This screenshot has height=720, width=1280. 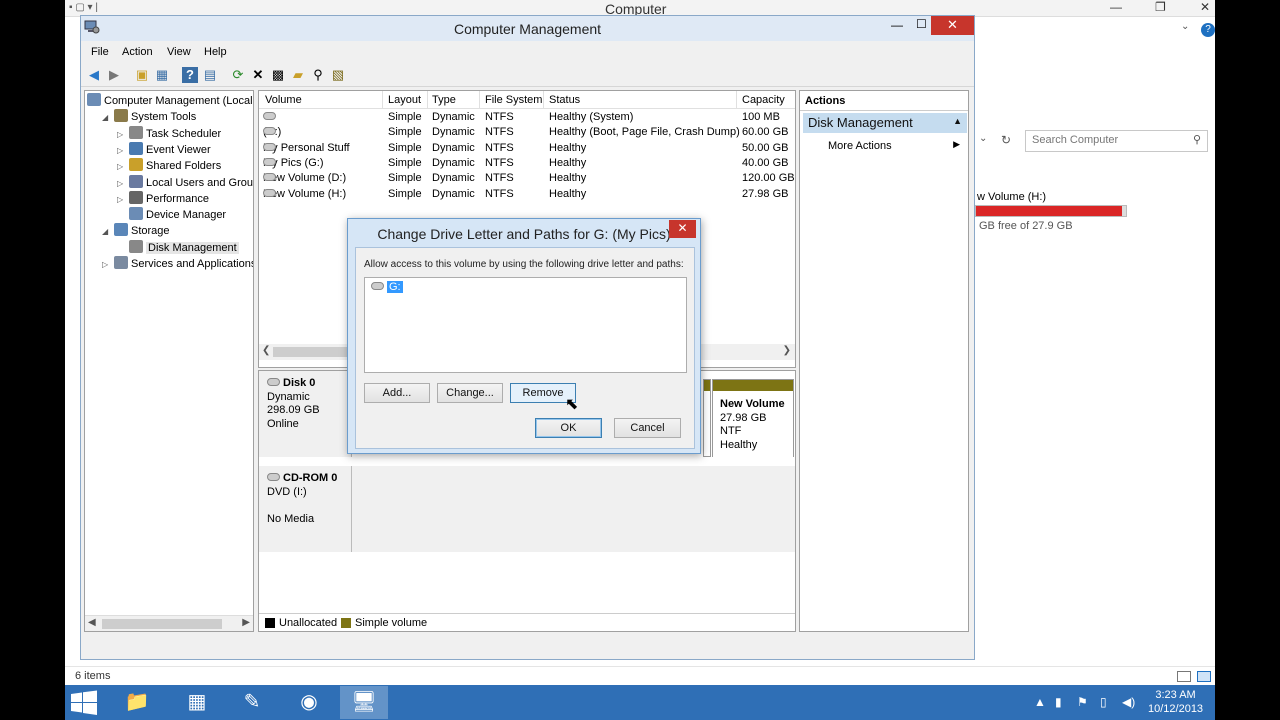 What do you see at coordinates (761, 117) in the screenshot?
I see `volume-capacity-cell: 100 MB` at bounding box center [761, 117].